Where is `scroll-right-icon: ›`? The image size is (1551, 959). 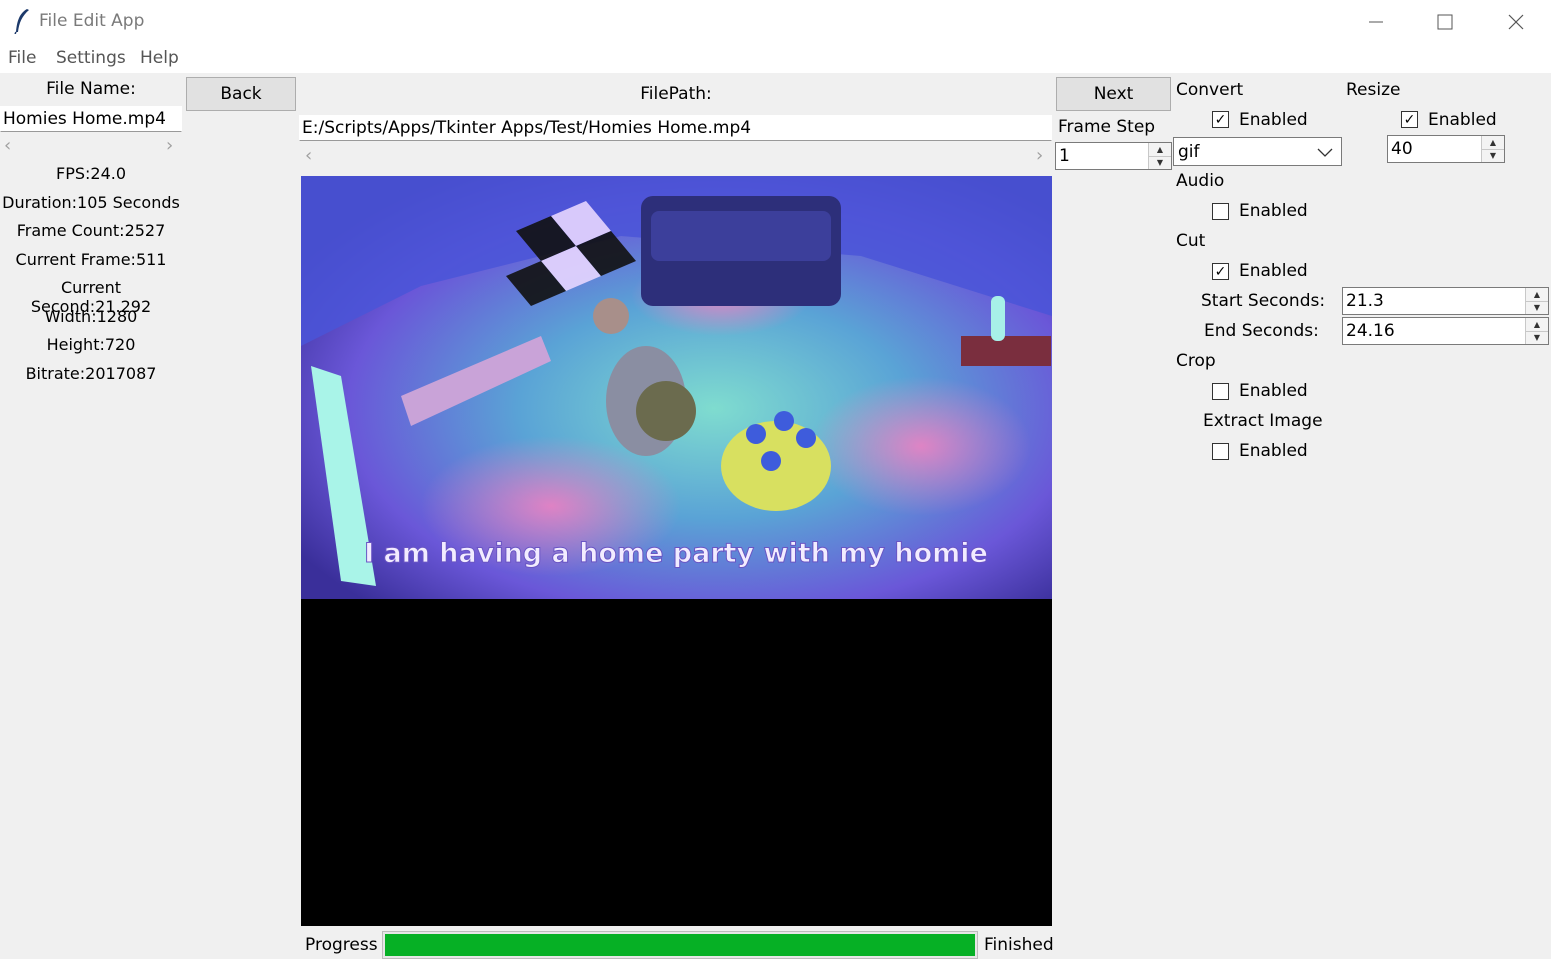 scroll-right-icon: › is located at coordinates (169, 145).